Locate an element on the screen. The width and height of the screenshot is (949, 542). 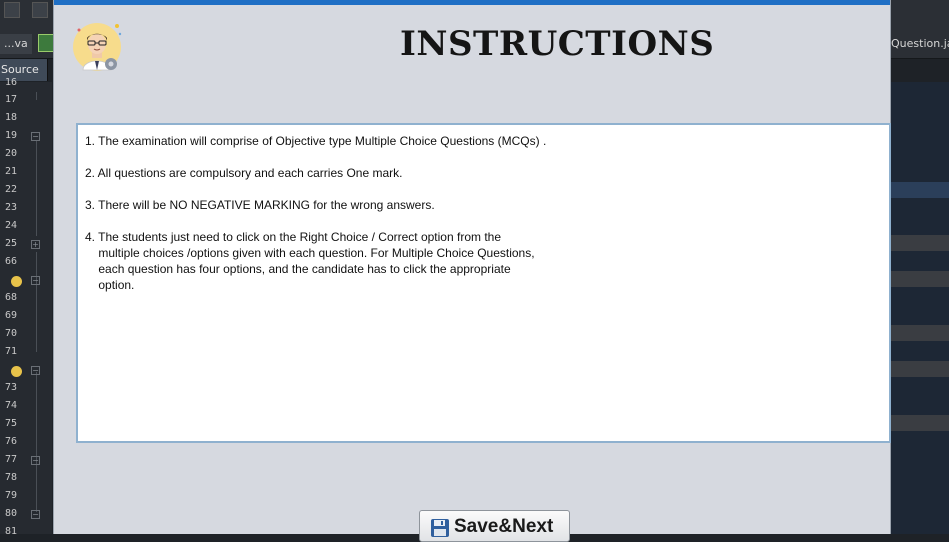
line-number: 20 is located at coordinates (11, 153).